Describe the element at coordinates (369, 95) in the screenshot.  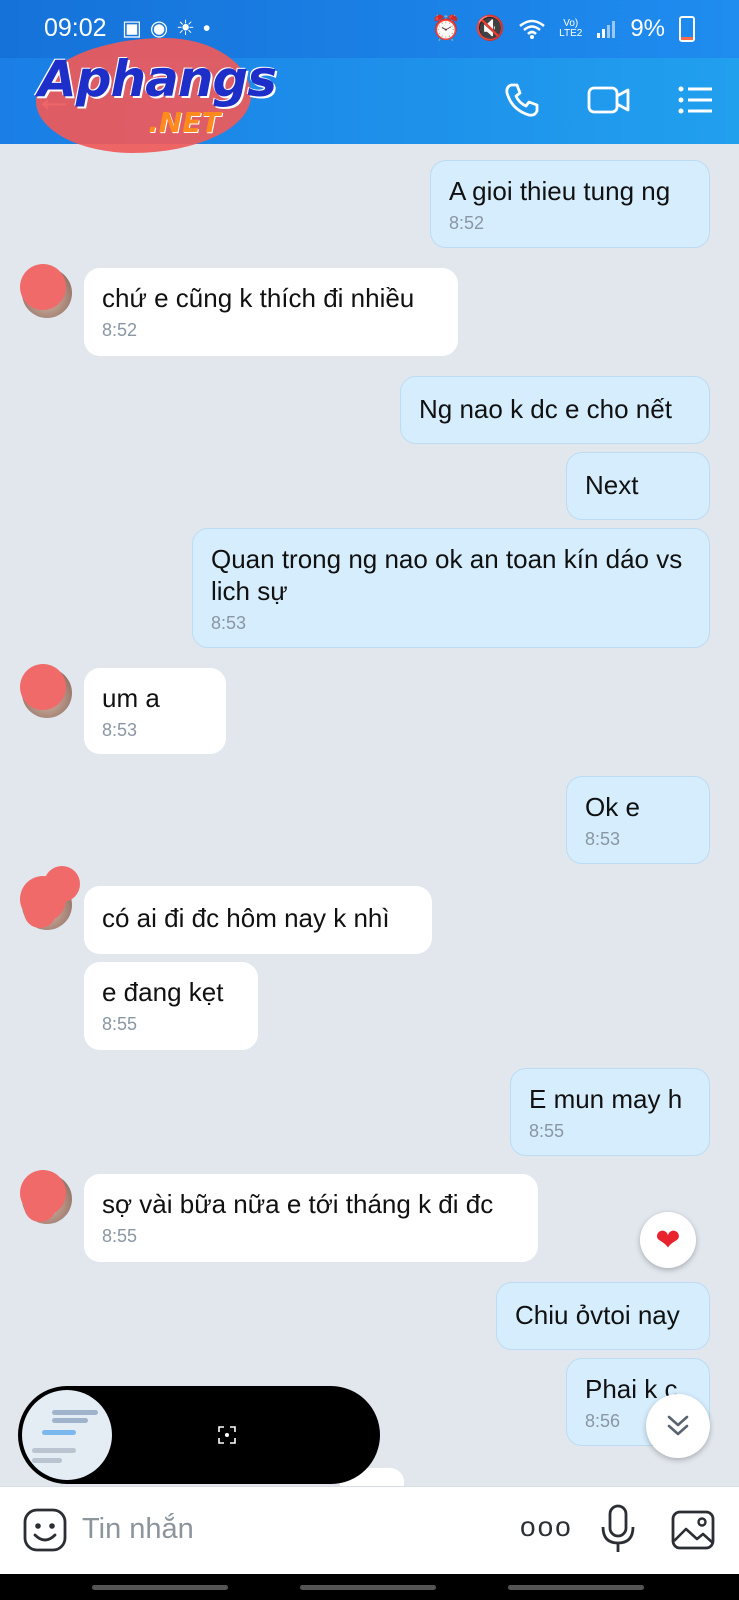
I see `chat-header: ← Aphangs .NET` at that location.